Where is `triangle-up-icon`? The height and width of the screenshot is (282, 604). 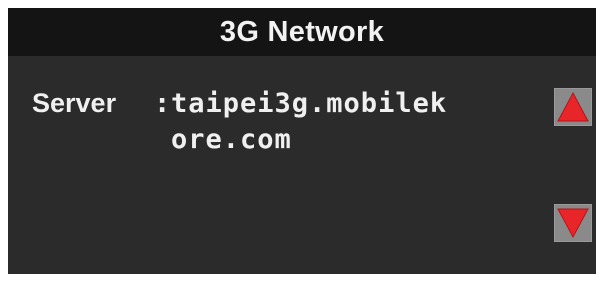 triangle-up-icon is located at coordinates (573, 106).